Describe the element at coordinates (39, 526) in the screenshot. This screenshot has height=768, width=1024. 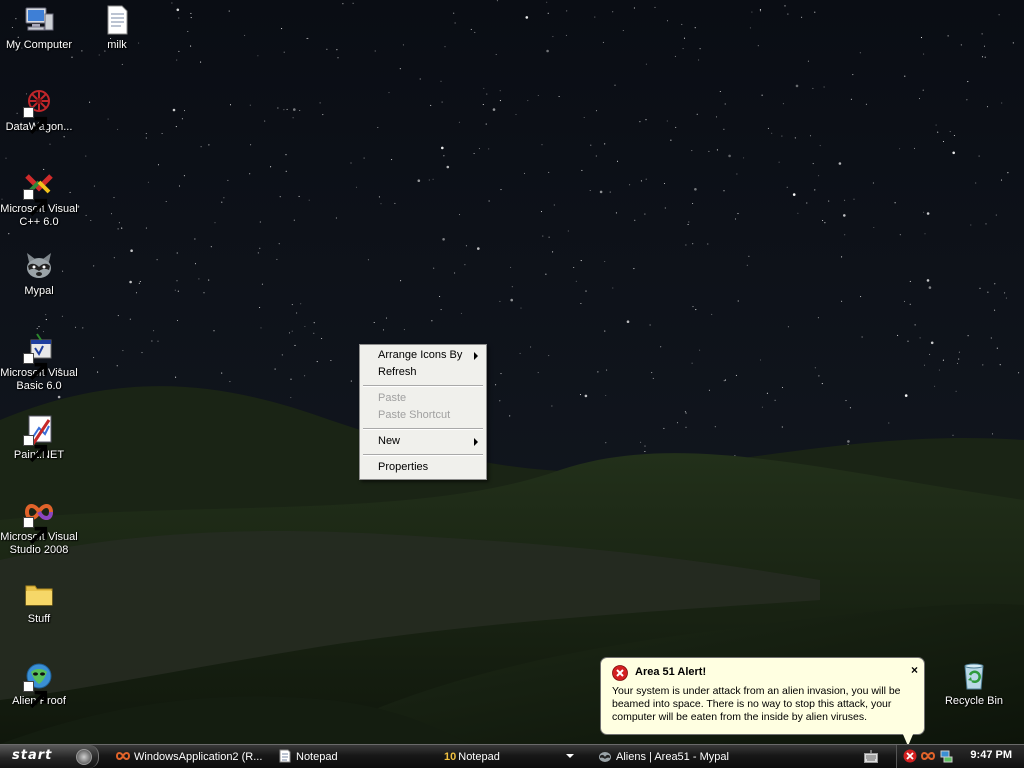
I see `desktop-icon-visual-studio: Microsoft Visual Studio 2008` at that location.